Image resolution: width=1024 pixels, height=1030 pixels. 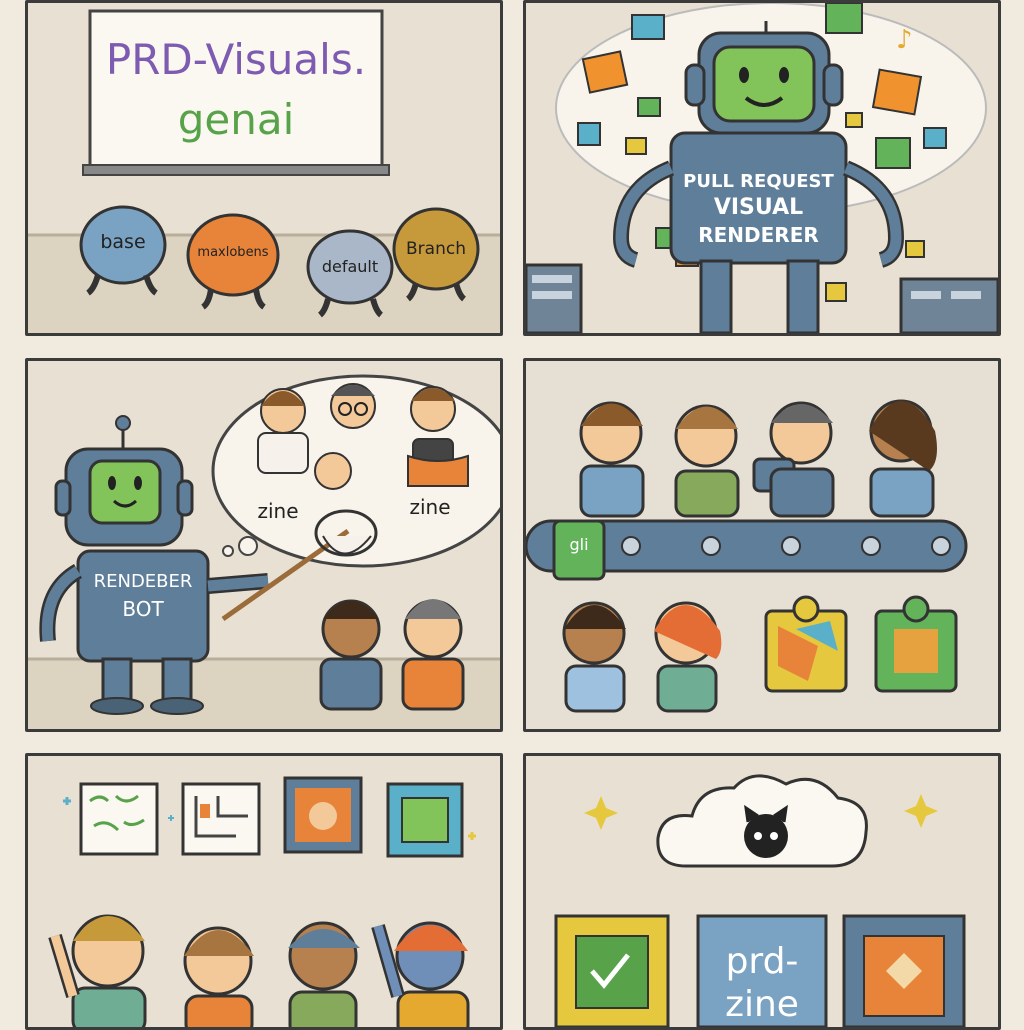 I want to click on board-title: PRD-Visuals., so click(x=236, y=59).